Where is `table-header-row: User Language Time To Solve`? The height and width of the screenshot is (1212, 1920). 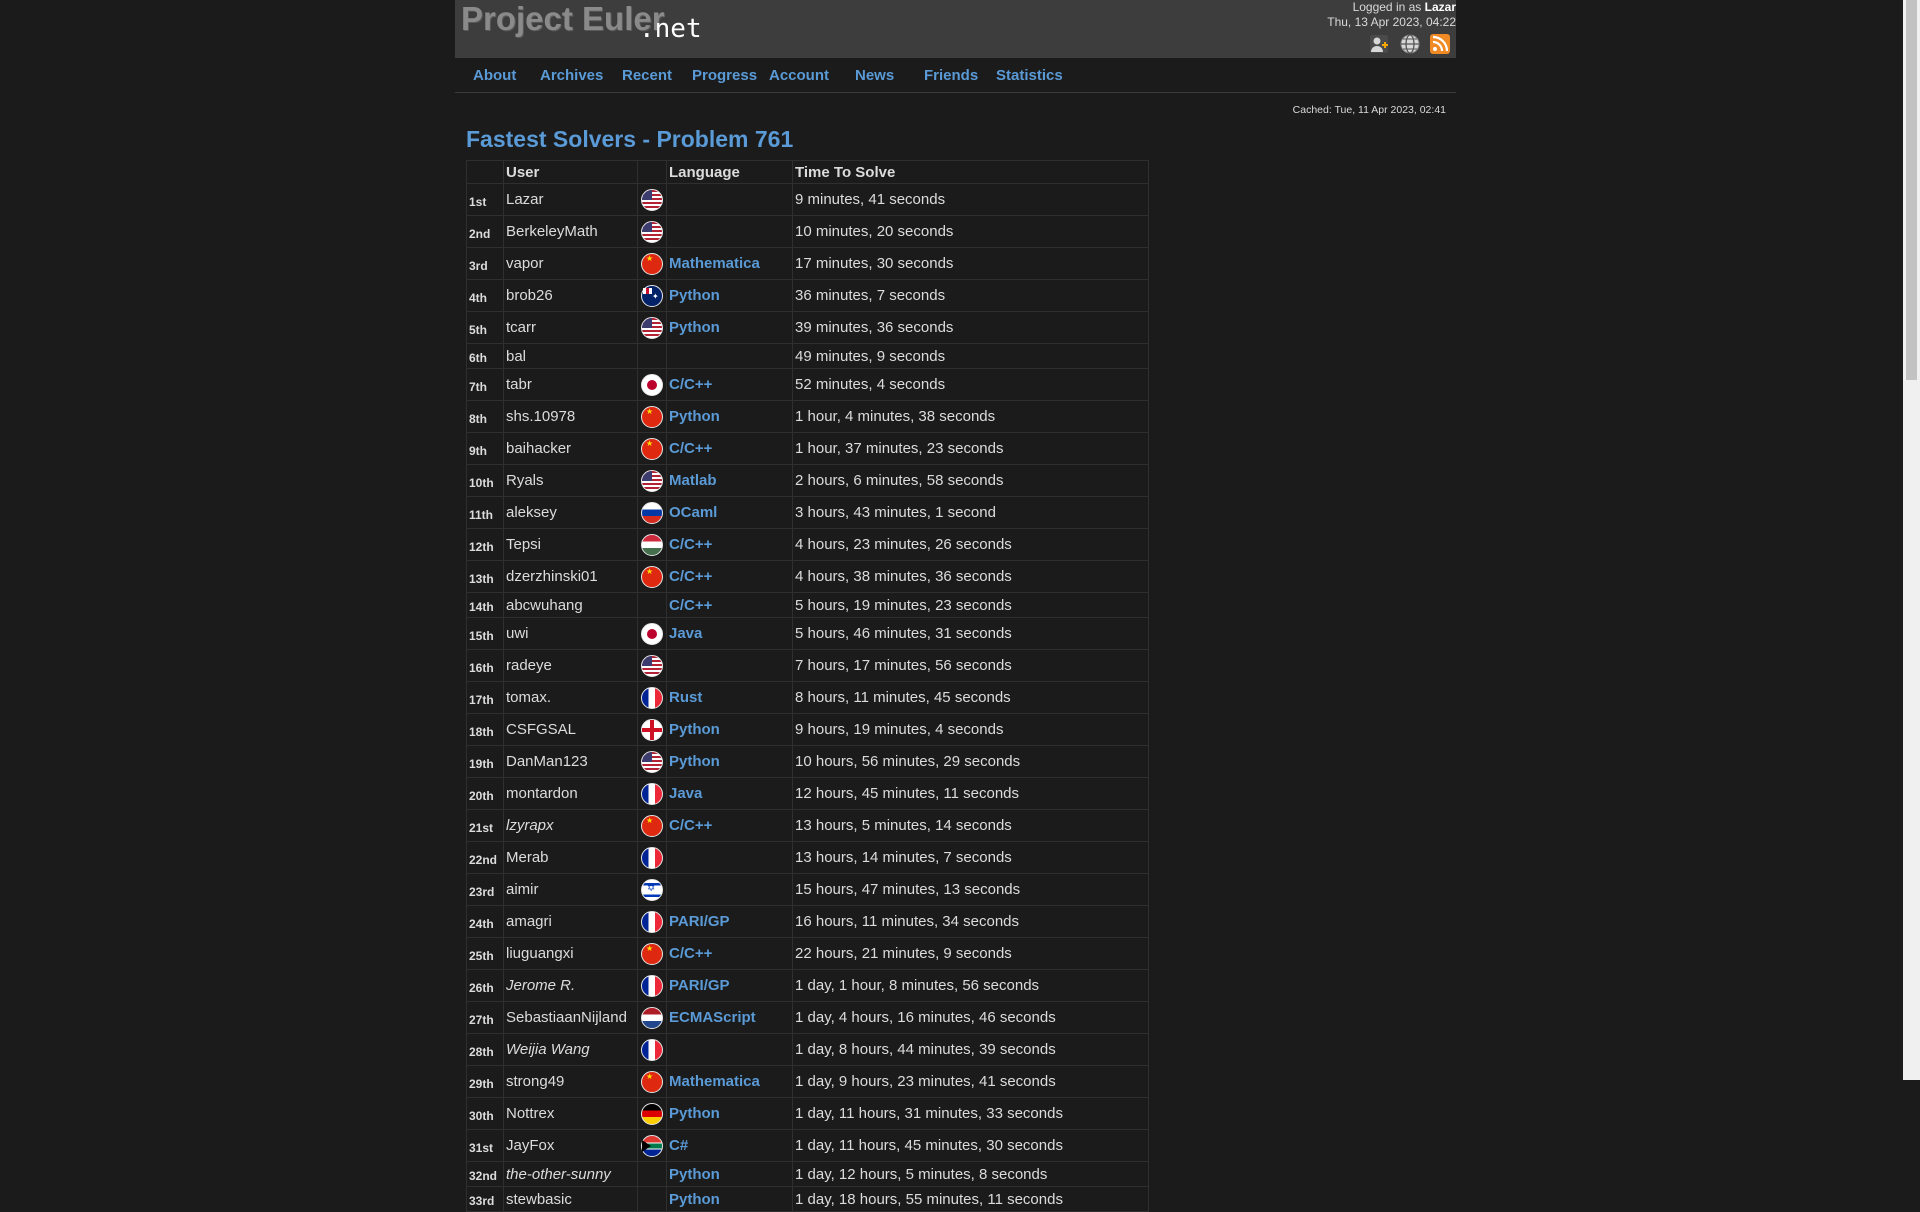 table-header-row: User Language Time To Solve is located at coordinates (807, 172).